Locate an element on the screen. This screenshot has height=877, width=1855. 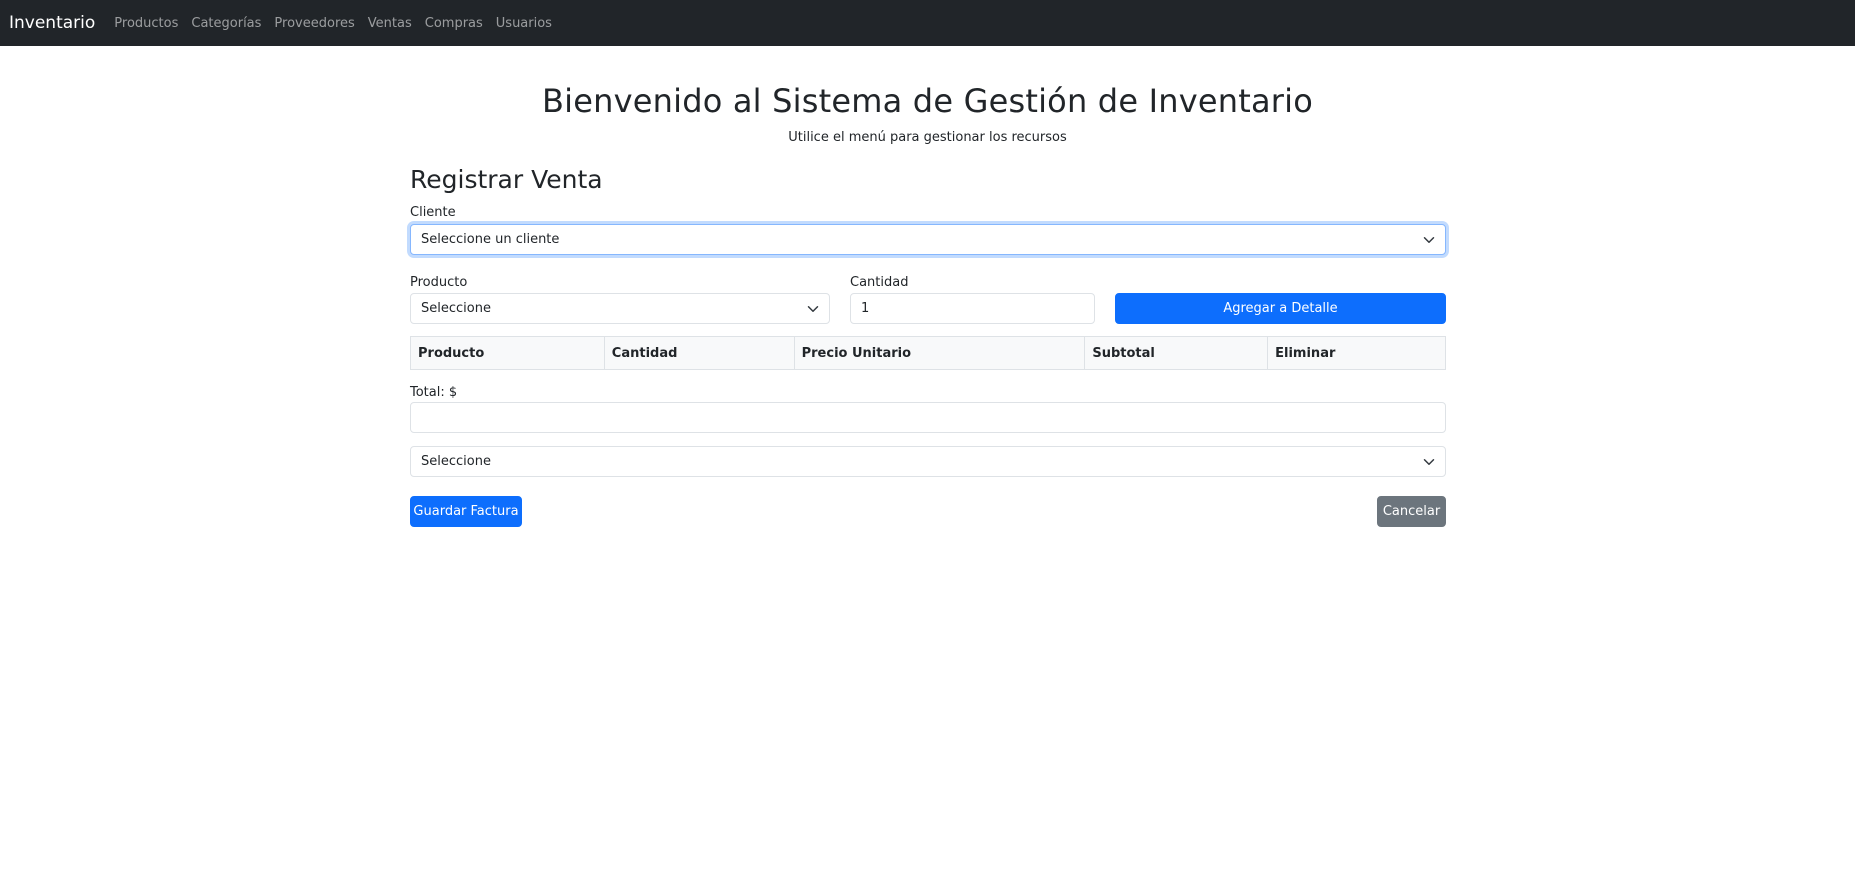
nav-link-ventas: Ventas is located at coordinates (390, 23).